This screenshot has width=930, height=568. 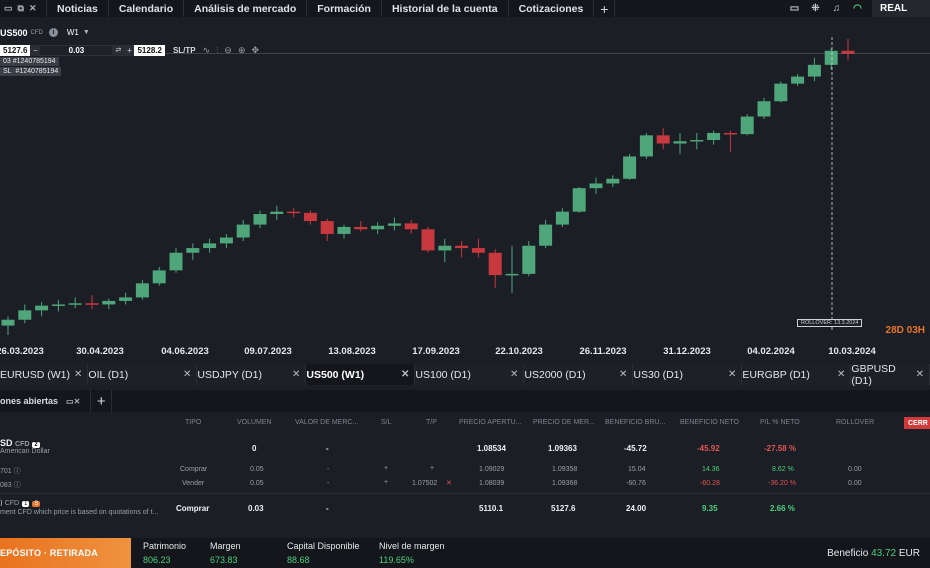 I want to click on close-all-button: CERR, so click(x=917, y=423).